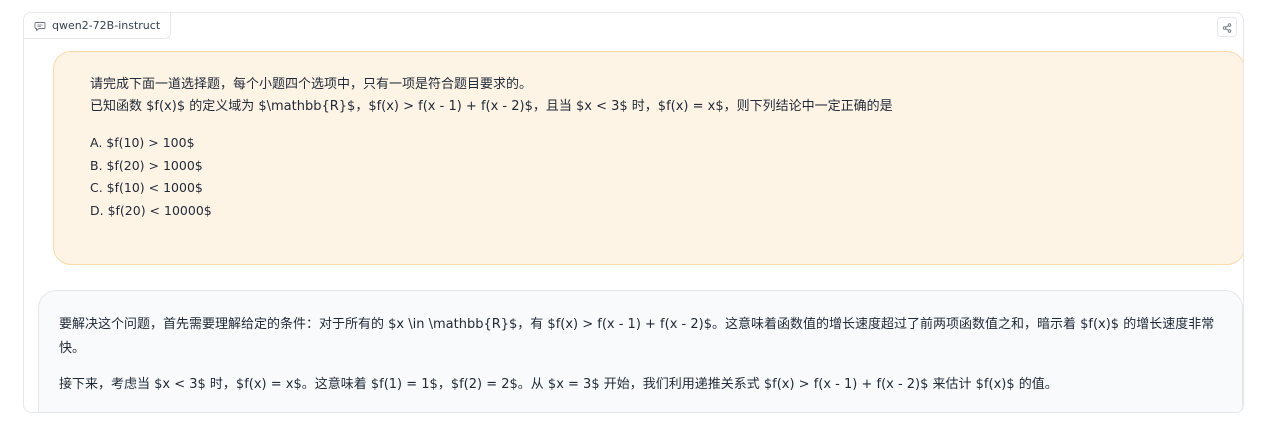 This screenshot has height=424, width=1274. What do you see at coordinates (106, 25) in the screenshot?
I see `model-name: qwen2-72B-instruct` at bounding box center [106, 25].